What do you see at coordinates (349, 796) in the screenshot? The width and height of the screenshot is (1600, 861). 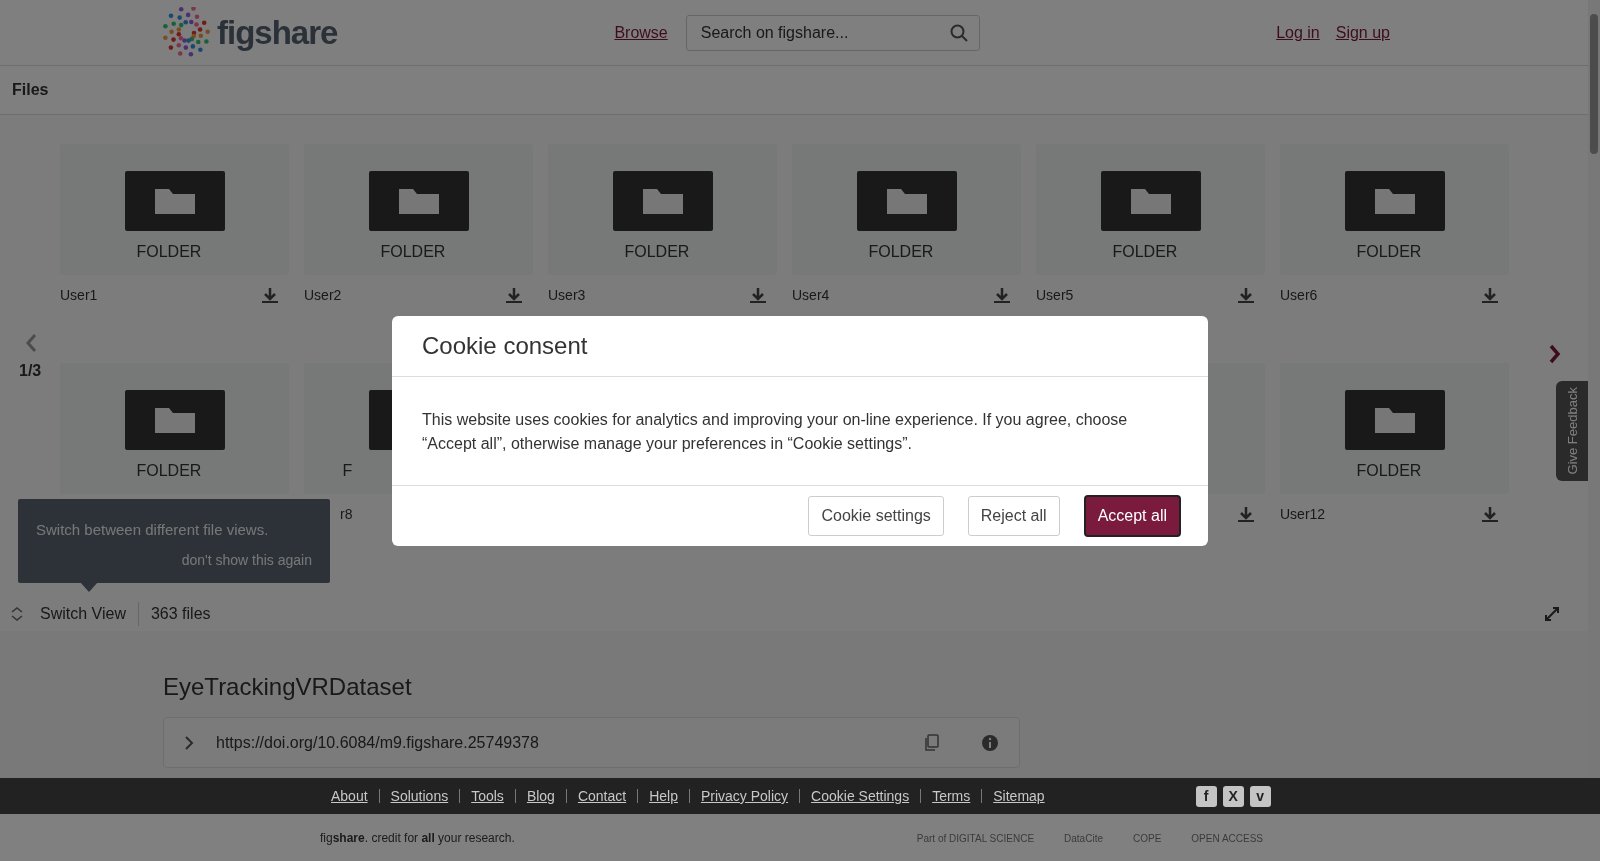 I see `footer-link: About` at bounding box center [349, 796].